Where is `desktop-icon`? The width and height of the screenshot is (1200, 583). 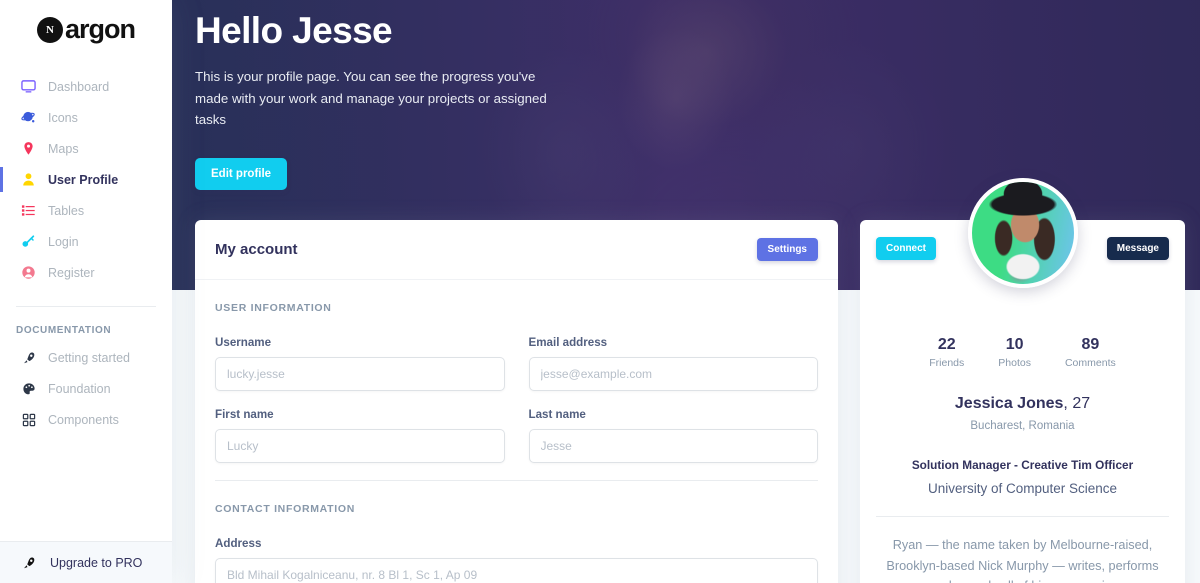 desktop-icon is located at coordinates (28, 86).